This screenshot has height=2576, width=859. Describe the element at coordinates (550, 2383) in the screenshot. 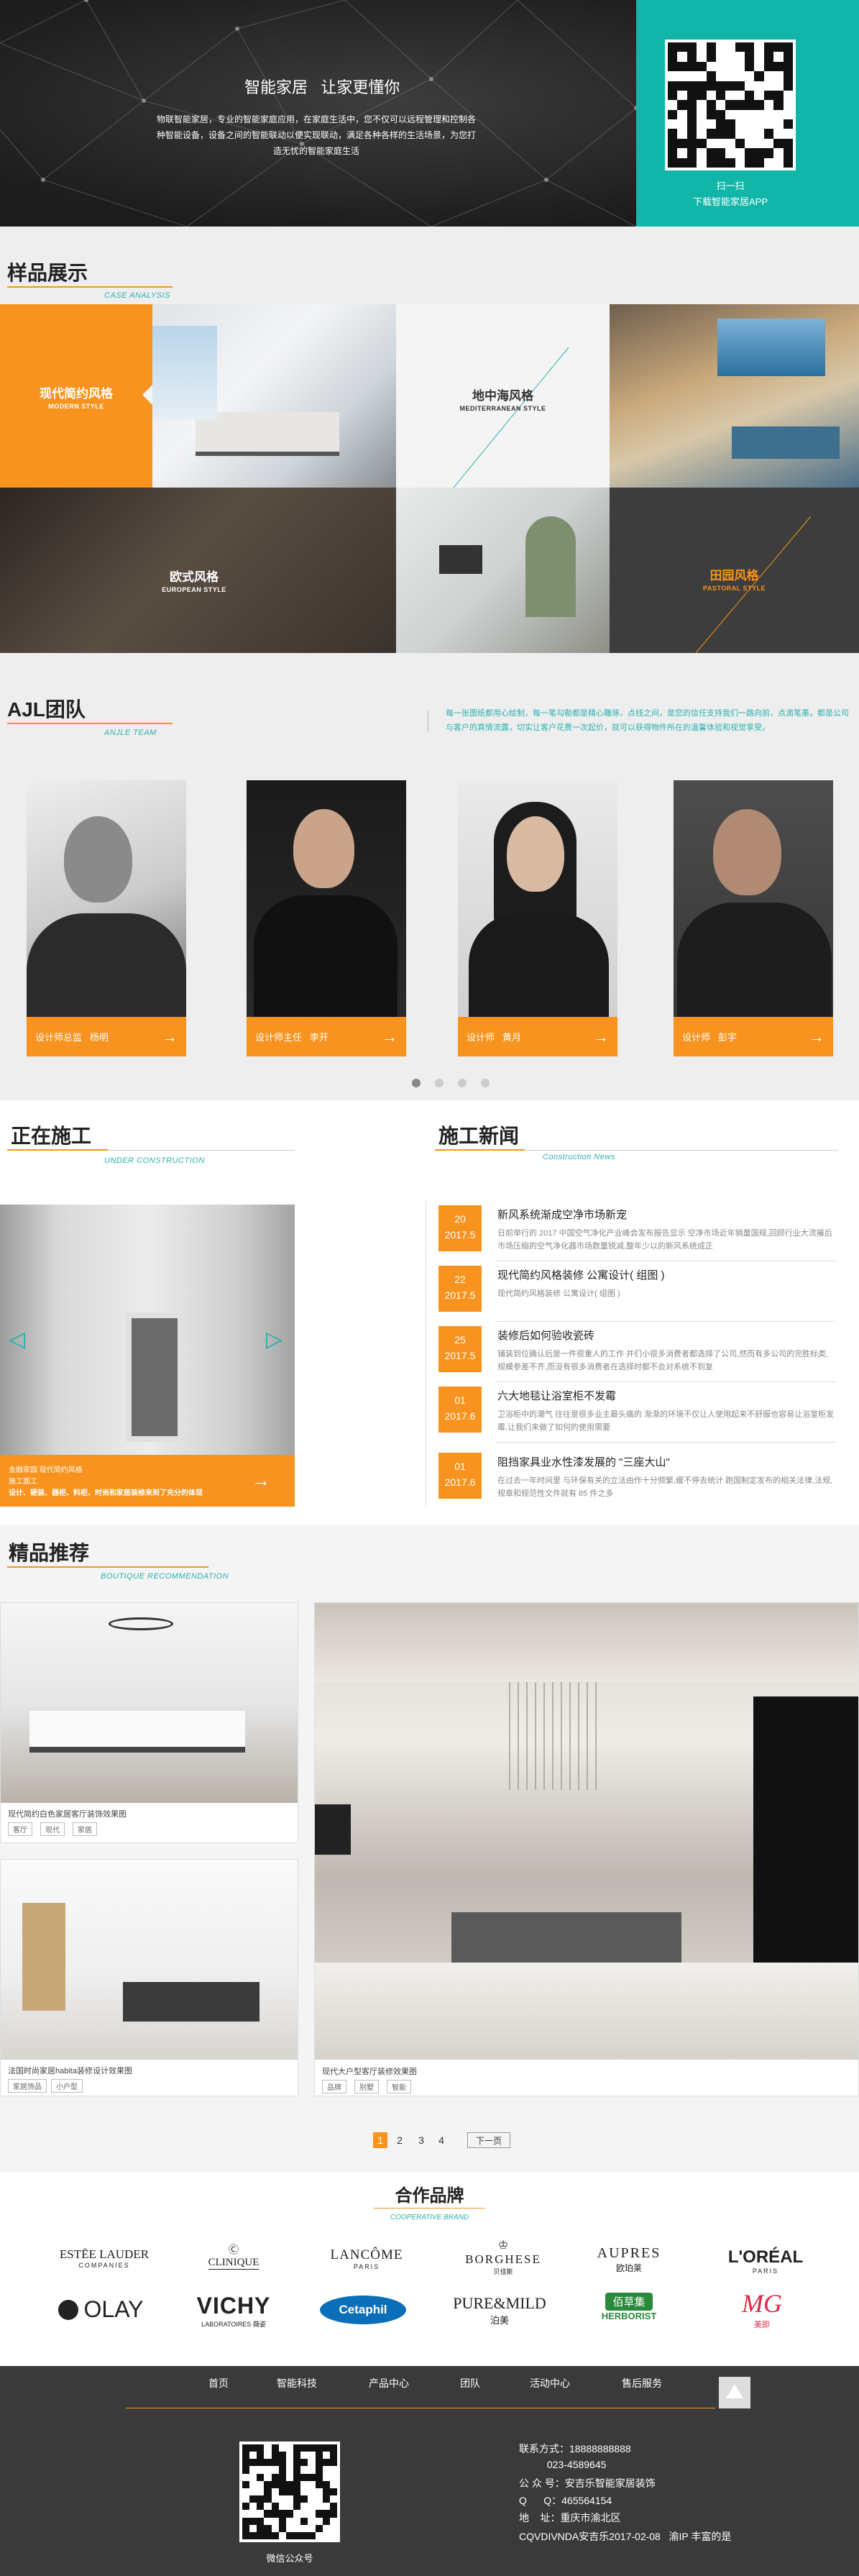

I see `footer-nav-events: 活动中心` at that location.